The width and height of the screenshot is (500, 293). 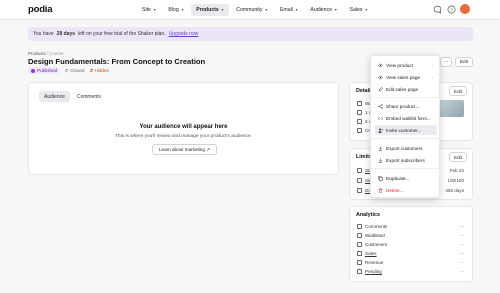 I want to click on limits-row: Du, so click(x=364, y=190).